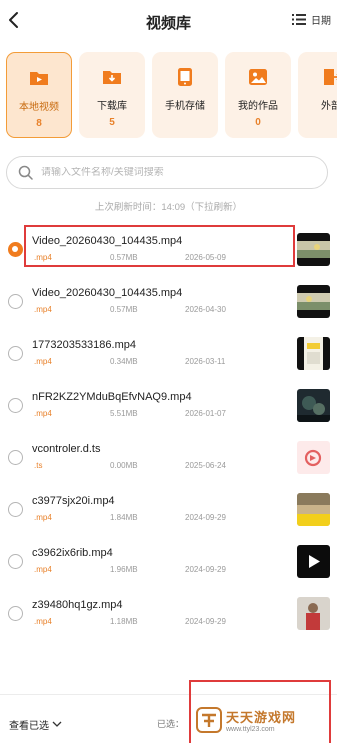 The width and height of the screenshot is (337, 743). I want to click on file-type-thumbnail, so click(313, 457).